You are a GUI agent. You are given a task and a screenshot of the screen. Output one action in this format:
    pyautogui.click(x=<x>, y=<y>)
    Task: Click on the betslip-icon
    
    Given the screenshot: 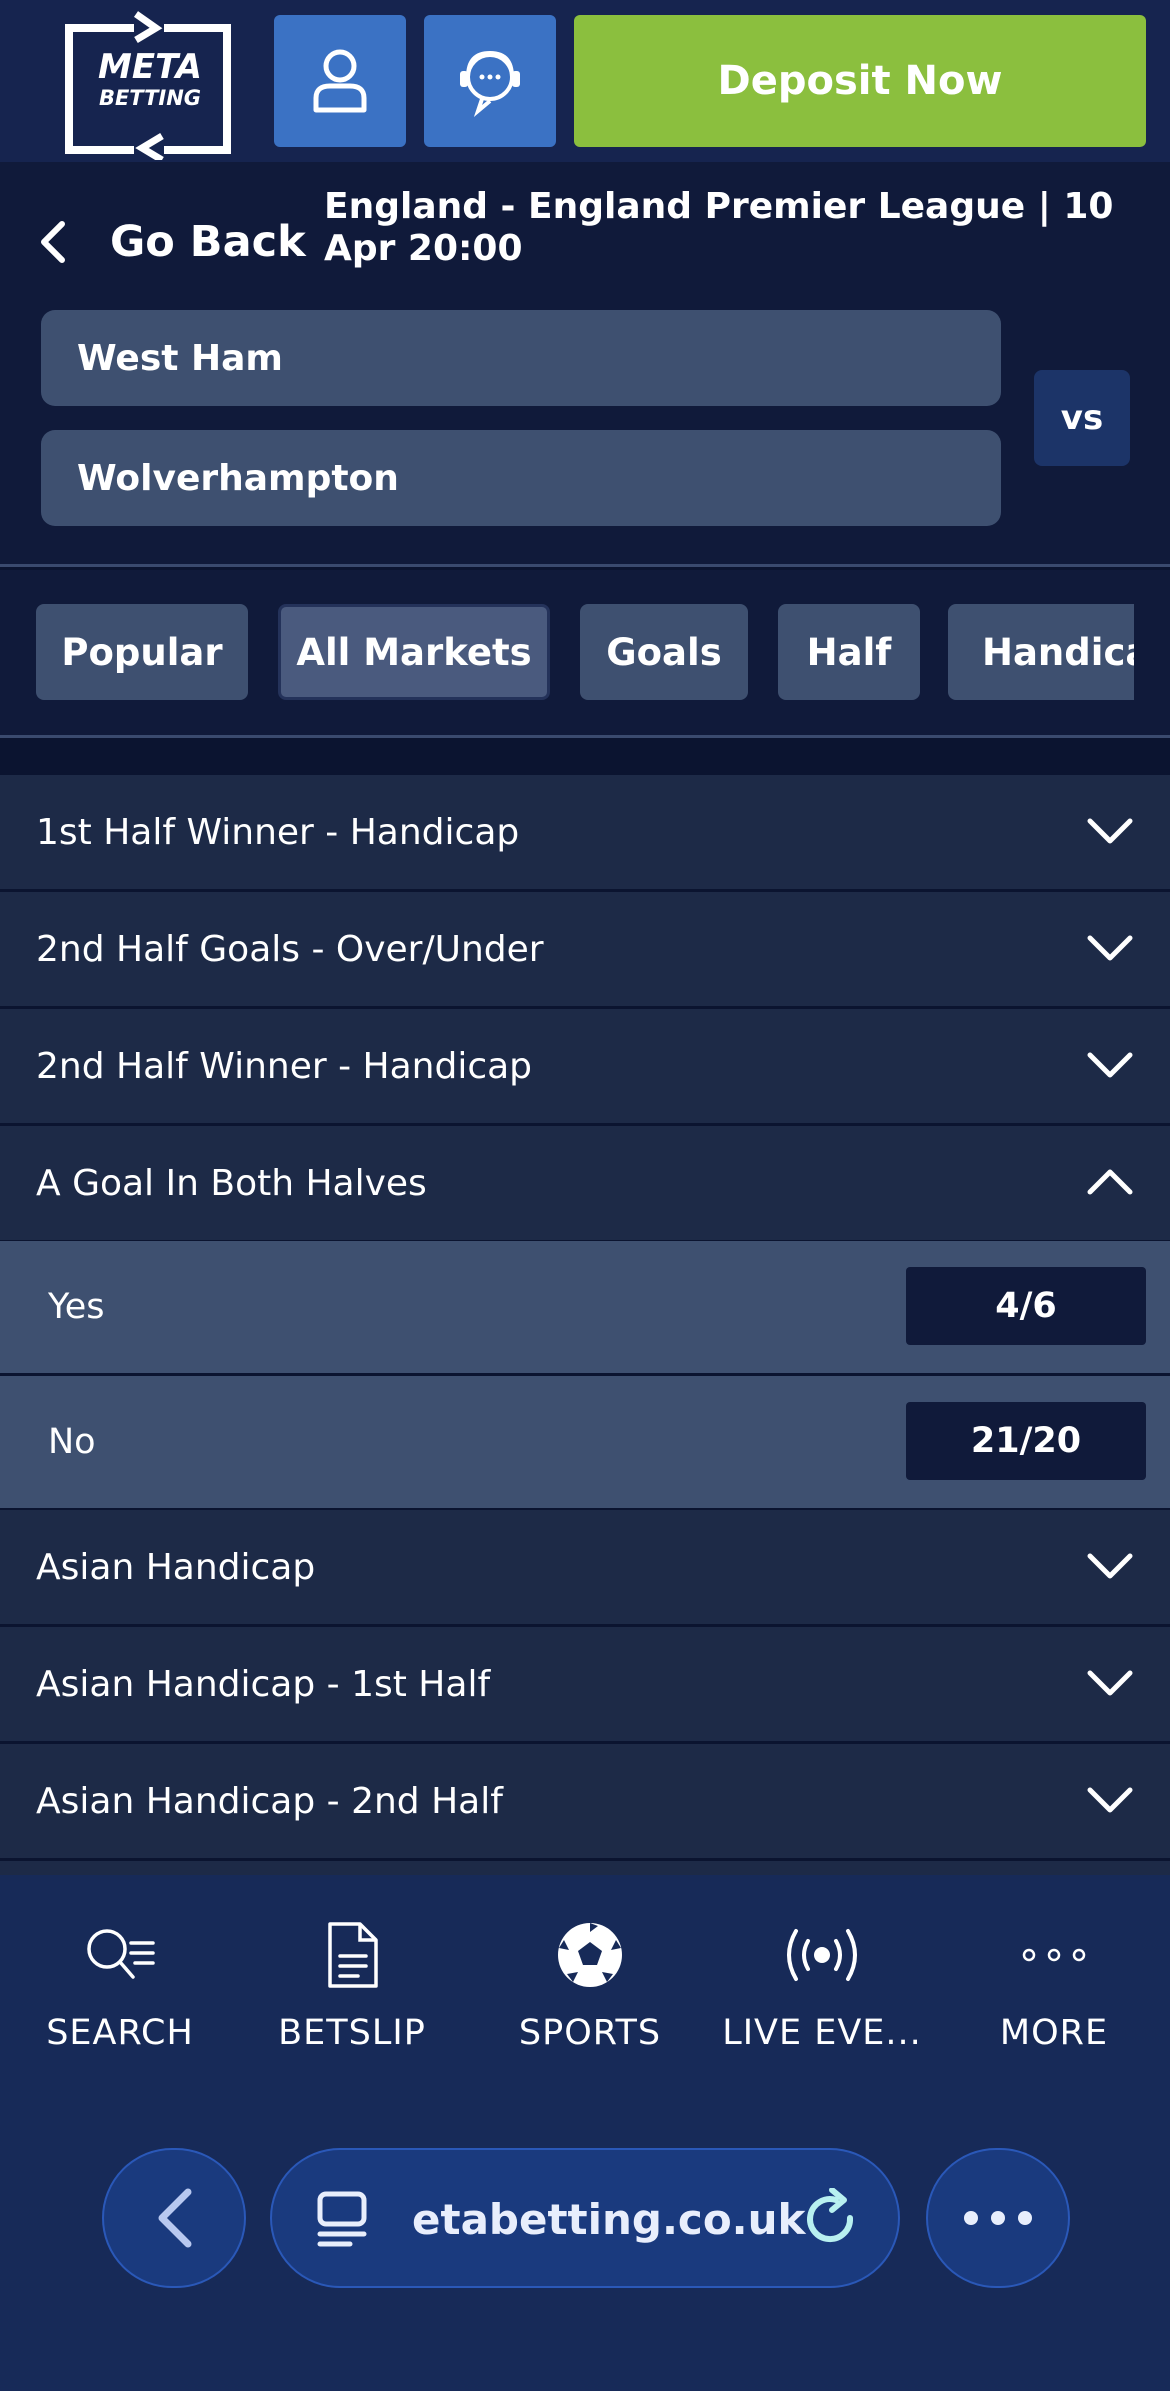 What is the action you would take?
    pyautogui.click(x=353, y=1955)
    